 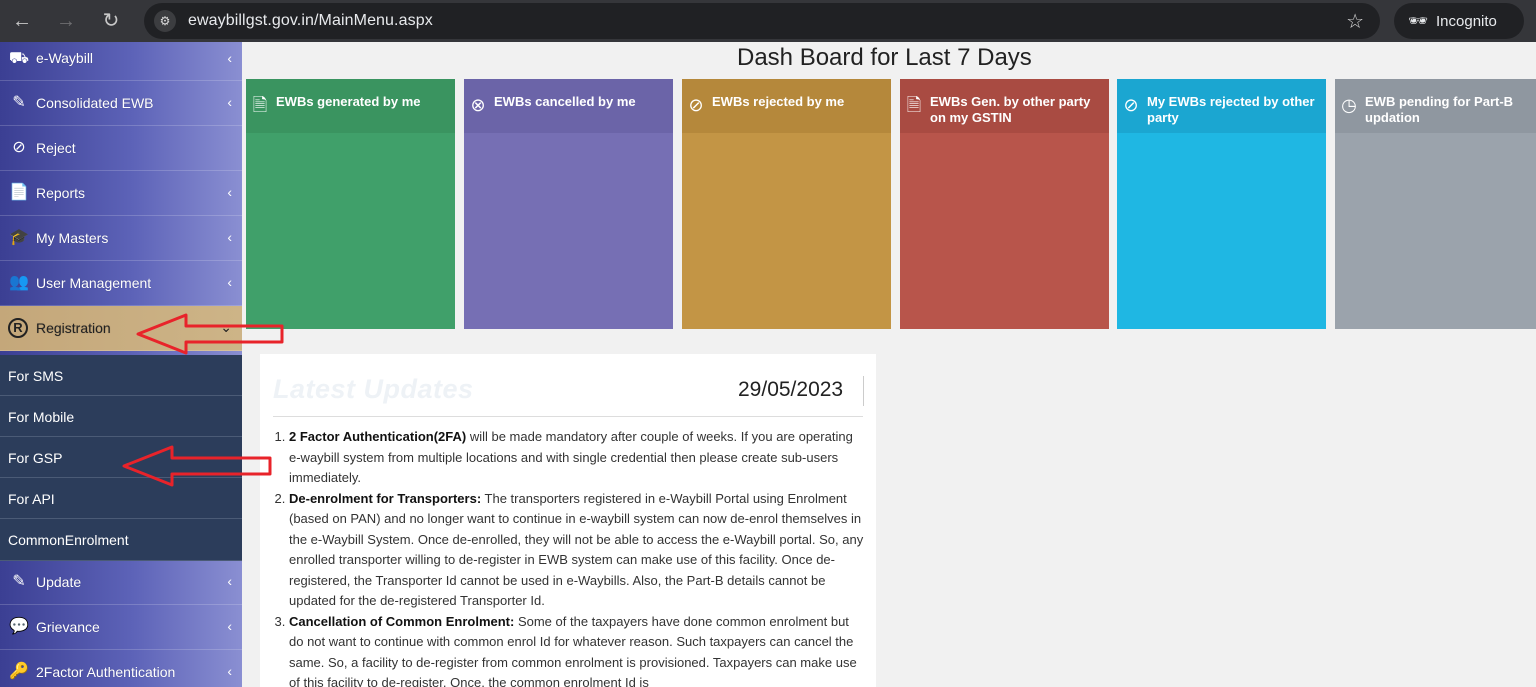 I want to click on tile-ewbs-cancelled: ⊗ EWBs cancelled by me, so click(x=568, y=204).